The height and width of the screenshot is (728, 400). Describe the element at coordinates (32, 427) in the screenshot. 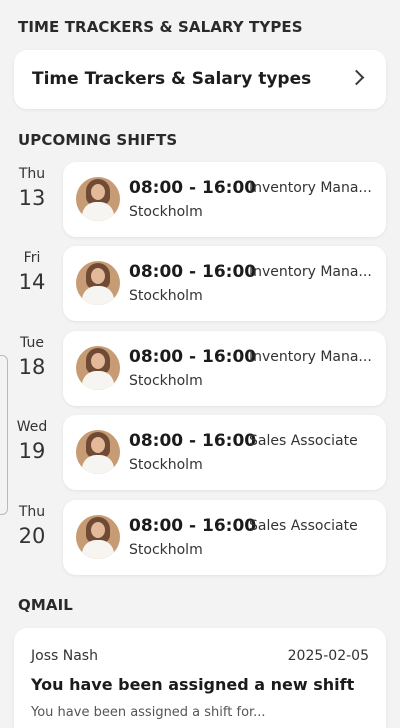

I see `shift-day-name: Wed` at that location.